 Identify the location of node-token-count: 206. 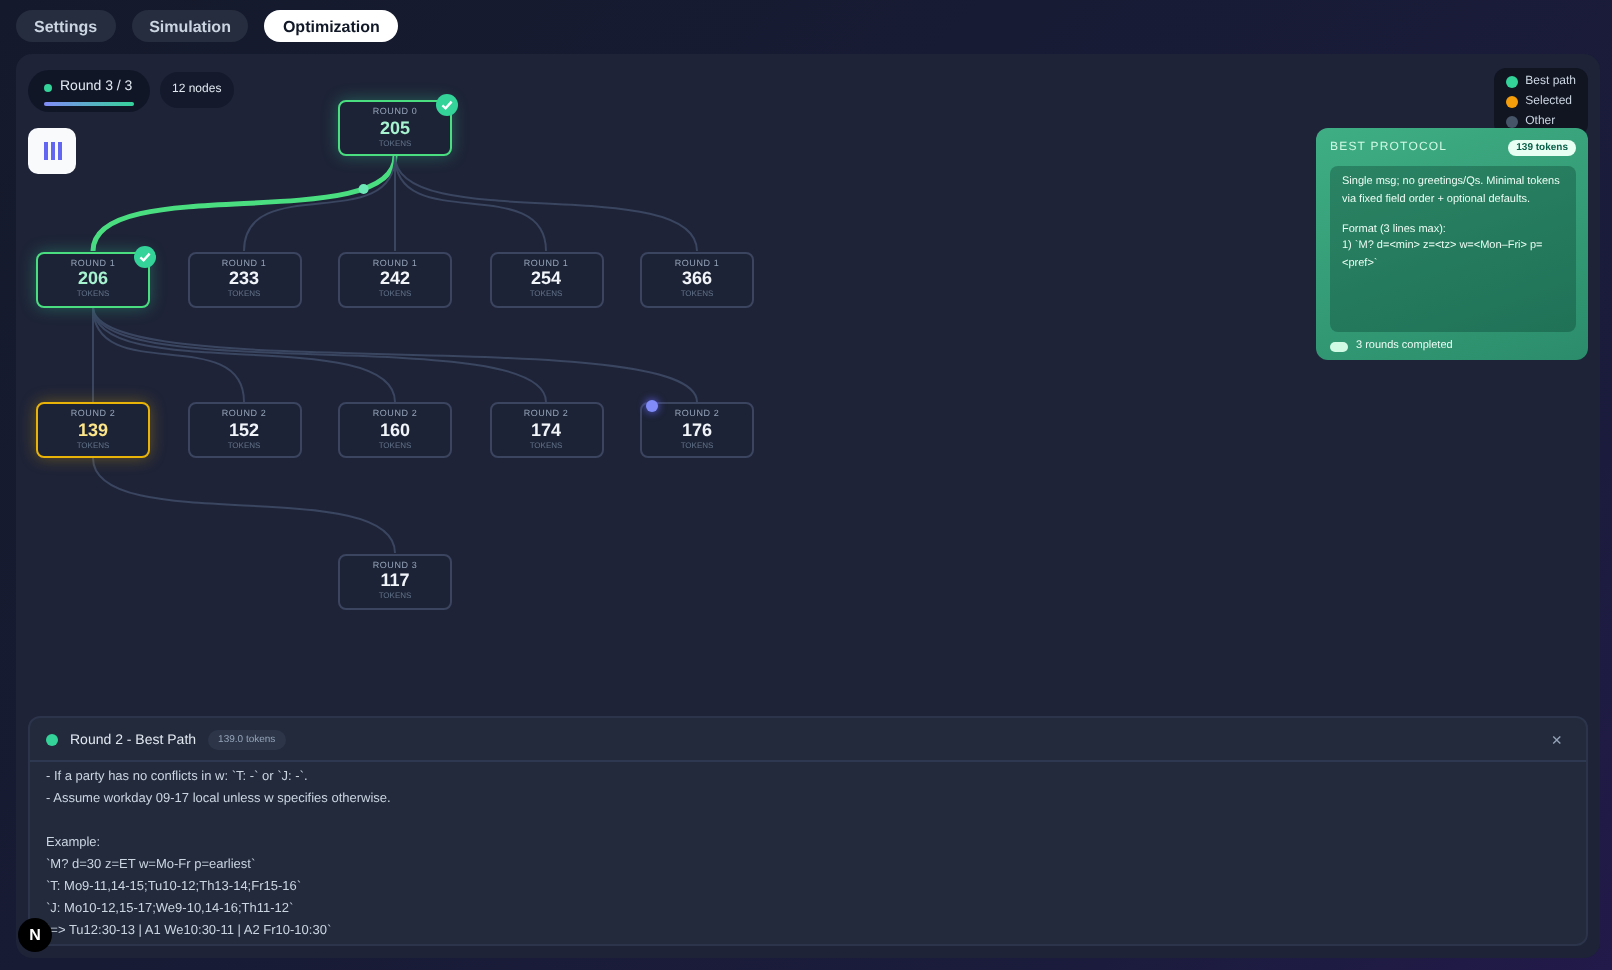
(93, 279).